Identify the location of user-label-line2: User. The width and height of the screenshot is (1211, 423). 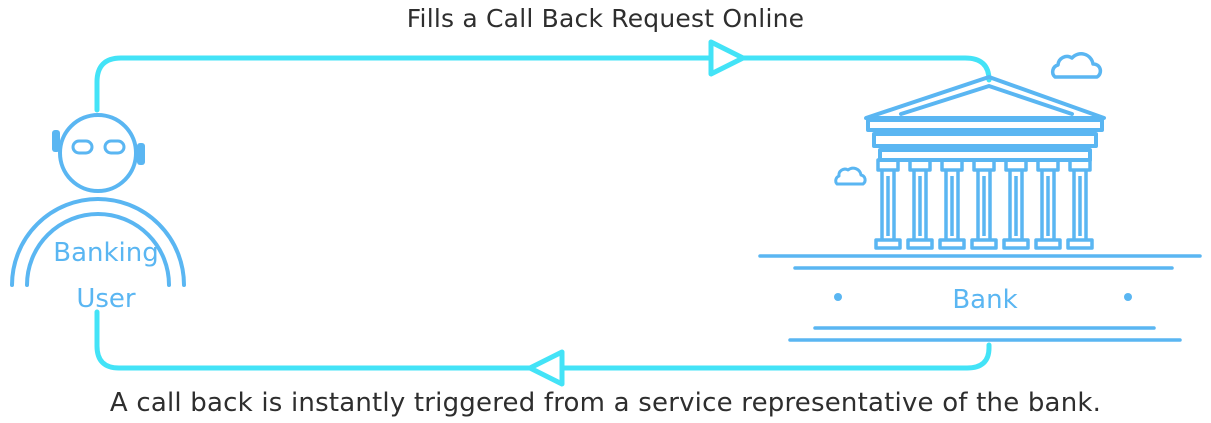
(106, 299).